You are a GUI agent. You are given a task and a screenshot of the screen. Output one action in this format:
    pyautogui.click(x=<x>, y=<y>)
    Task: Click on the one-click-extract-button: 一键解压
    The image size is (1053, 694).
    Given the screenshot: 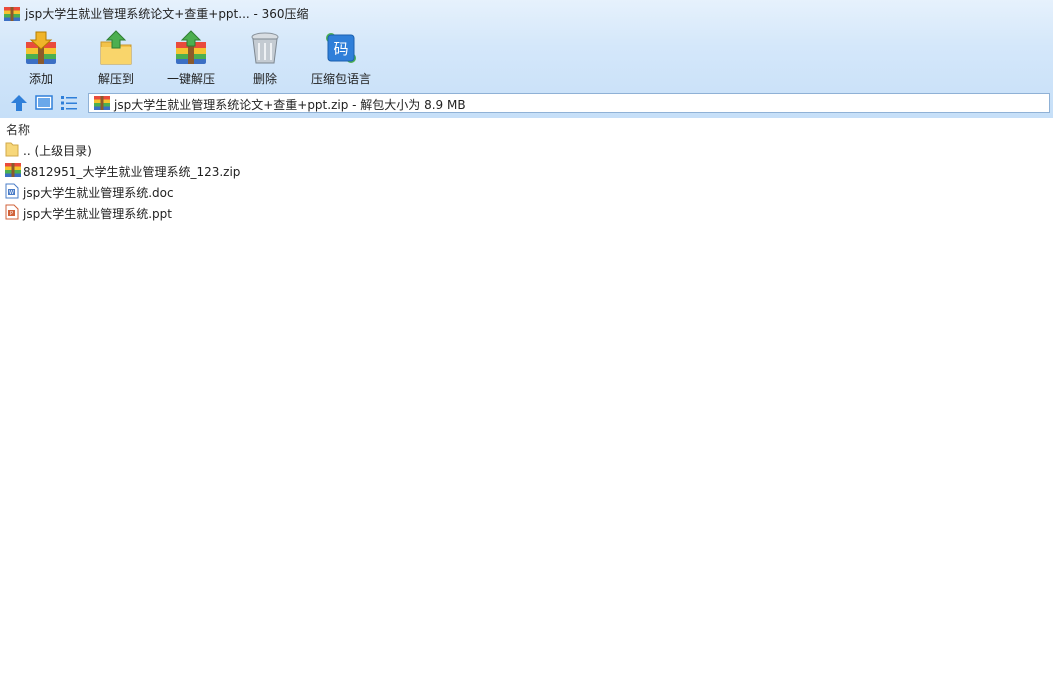 What is the action you would take?
    pyautogui.click(x=191, y=58)
    